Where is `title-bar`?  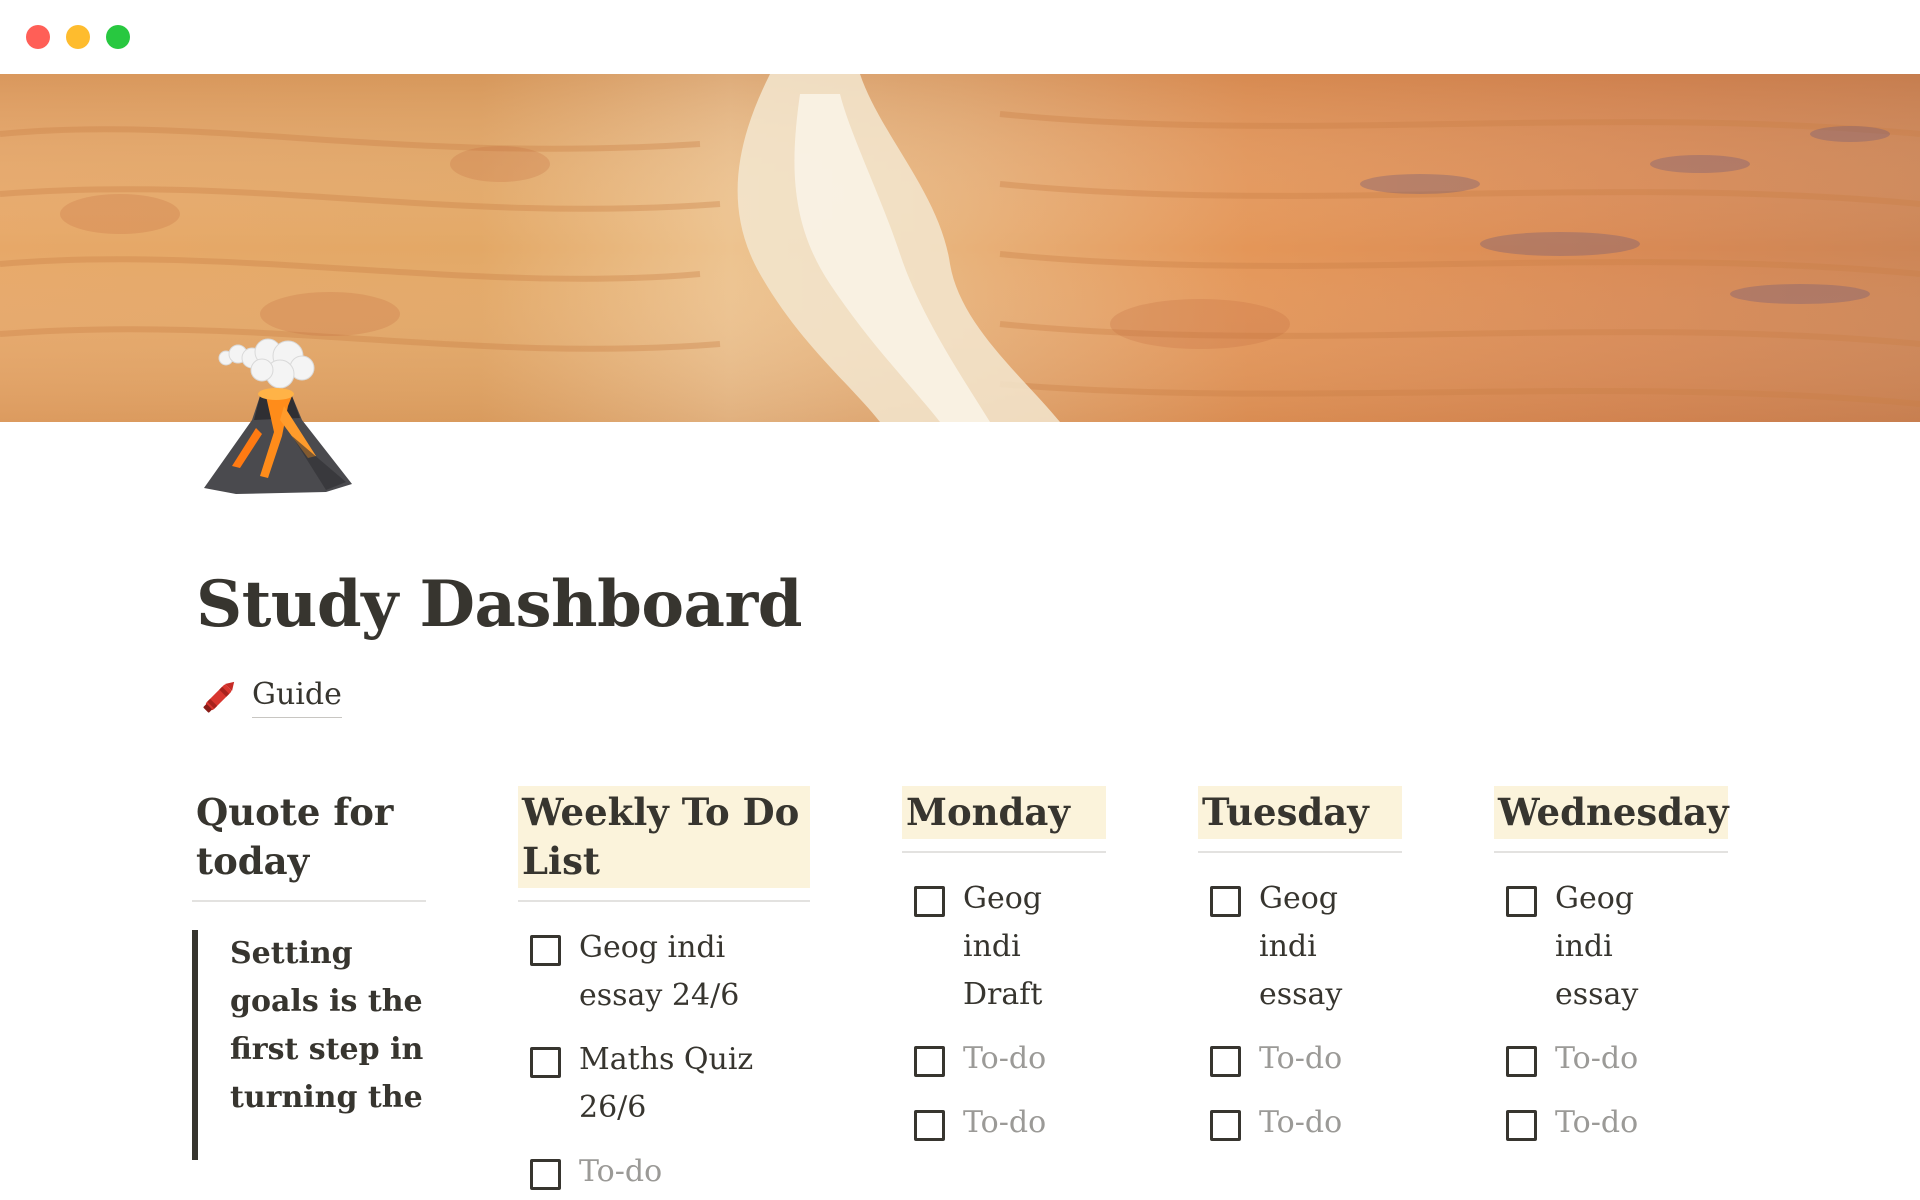 title-bar is located at coordinates (960, 37).